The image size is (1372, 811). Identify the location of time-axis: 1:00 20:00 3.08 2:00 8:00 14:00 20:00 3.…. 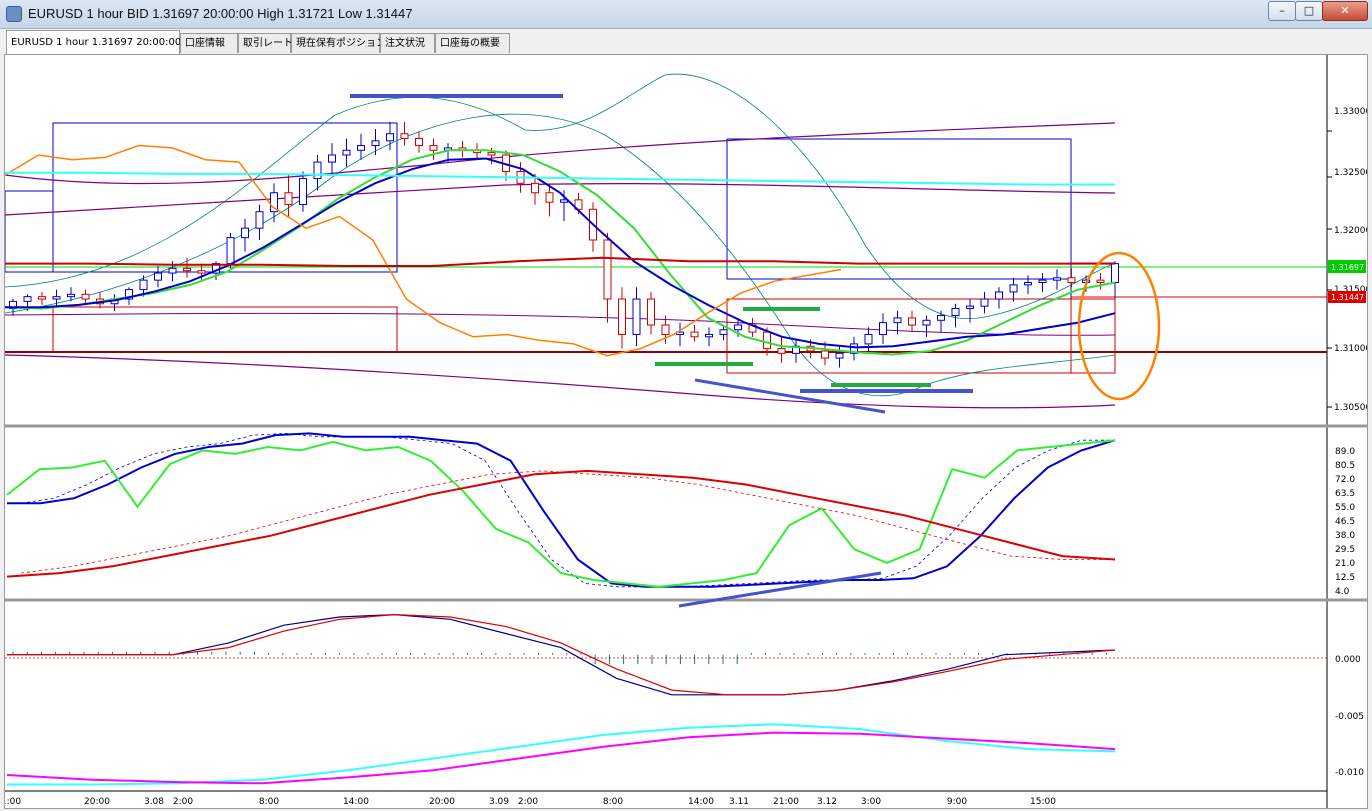
(530, 802).